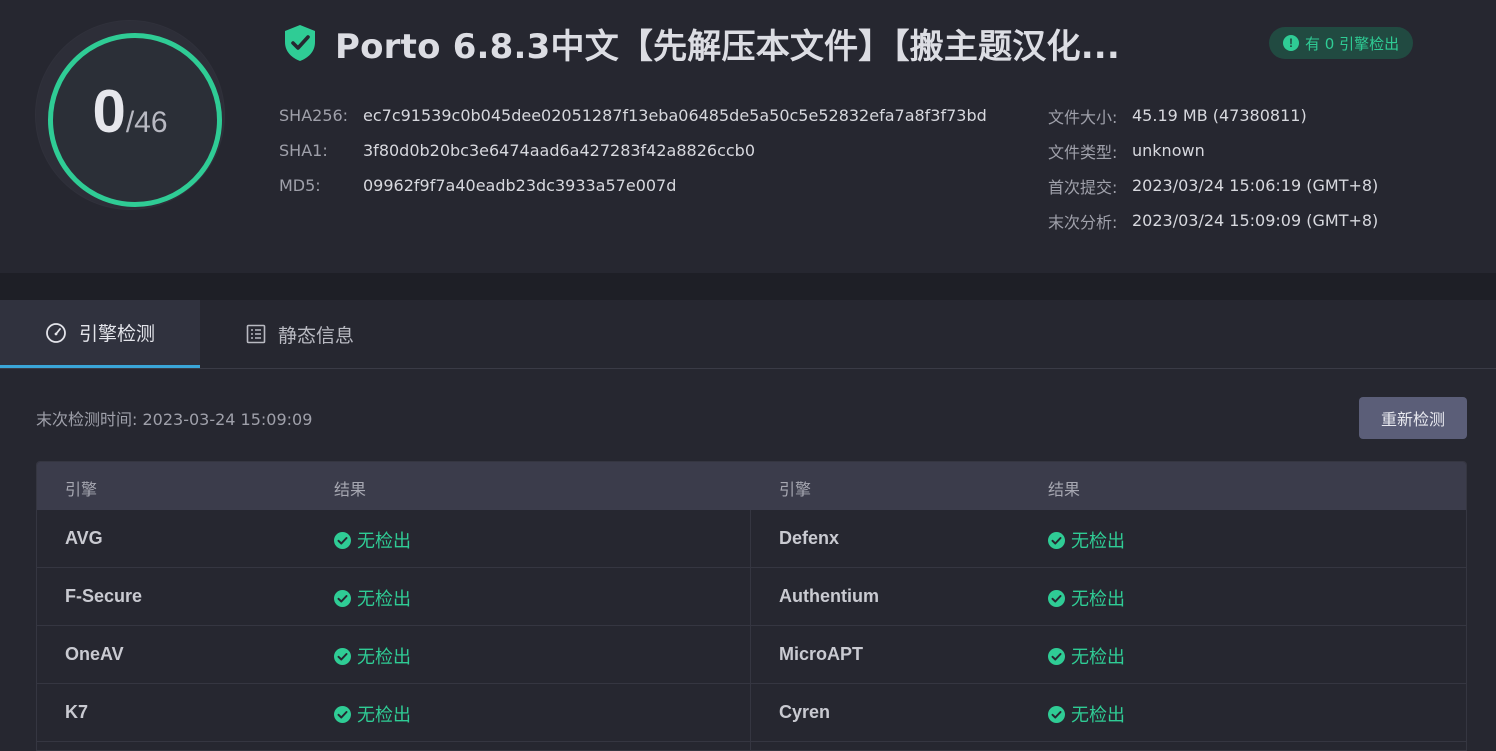 Image resolution: width=1496 pixels, height=751 pixels. Describe the element at coordinates (751, 655) in the screenshot. I see `table-row: OneAV 无检出 MicroAPT 无检出` at that location.